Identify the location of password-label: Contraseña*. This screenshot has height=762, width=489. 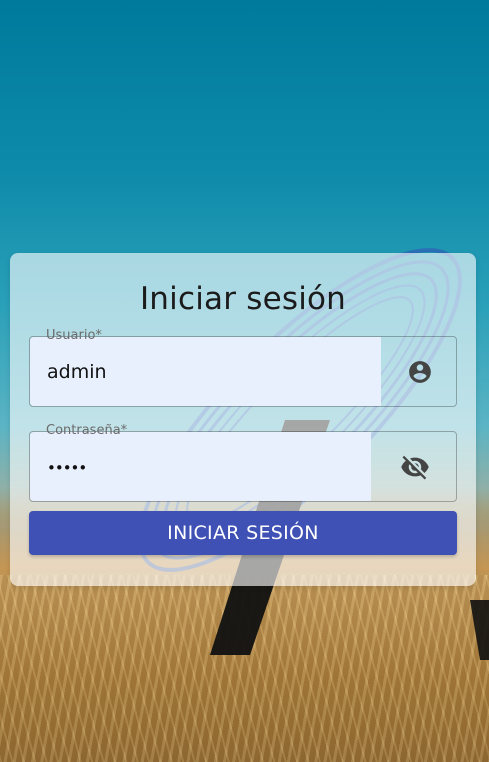
(87, 430).